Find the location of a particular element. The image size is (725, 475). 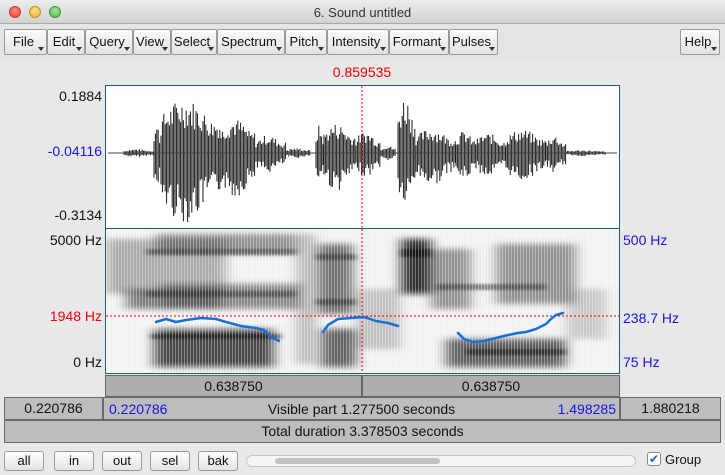

selection-right-part: 0.638750 is located at coordinates (491, 386).